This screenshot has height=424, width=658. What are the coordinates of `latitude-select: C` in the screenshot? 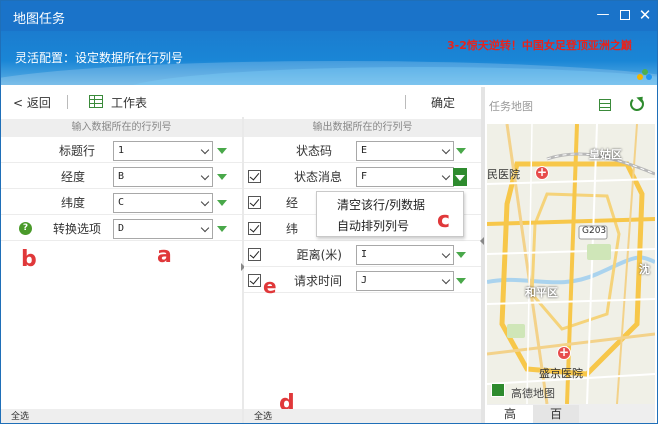 It's located at (163, 203).